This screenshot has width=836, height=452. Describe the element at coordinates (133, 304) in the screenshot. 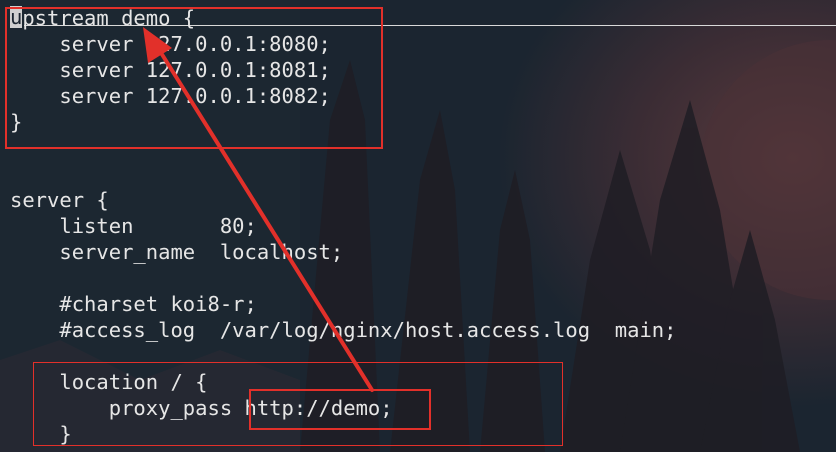

I see `code-line-12: #charset koi8-r;` at that location.